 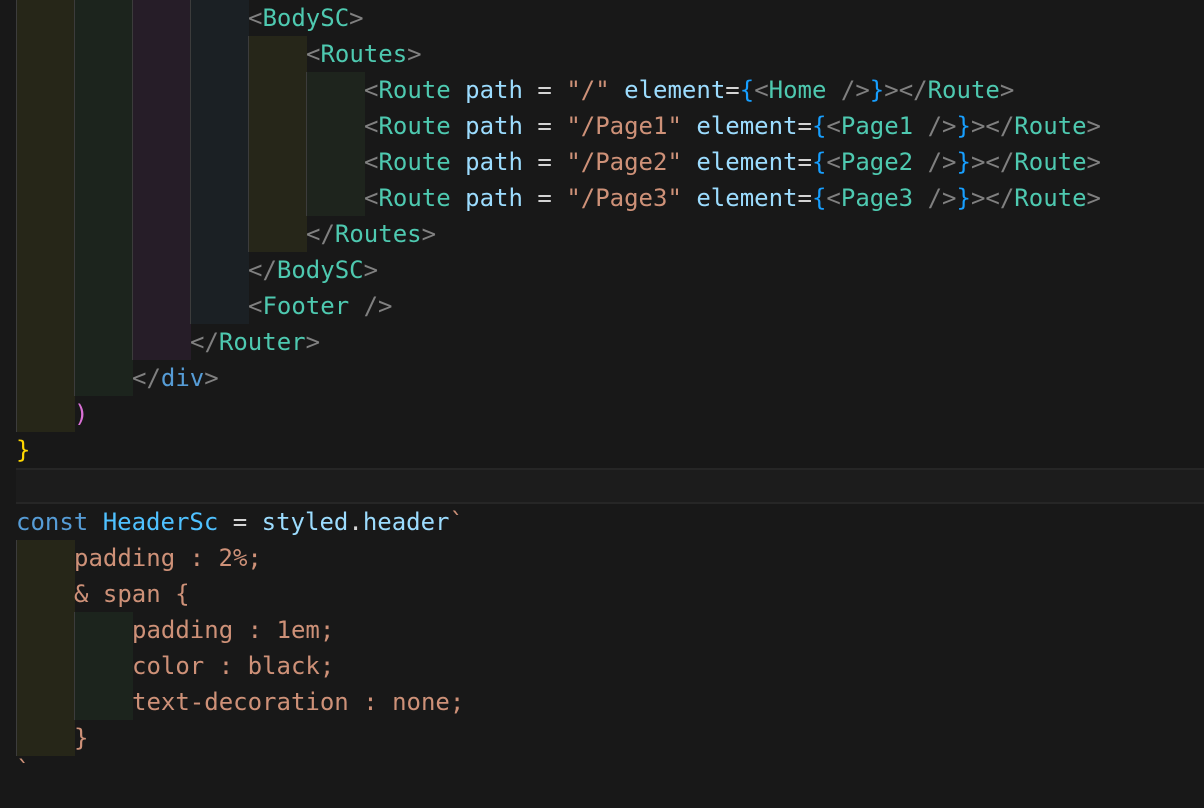 What do you see at coordinates (747, 162) in the screenshot?
I see `code-token: element` at bounding box center [747, 162].